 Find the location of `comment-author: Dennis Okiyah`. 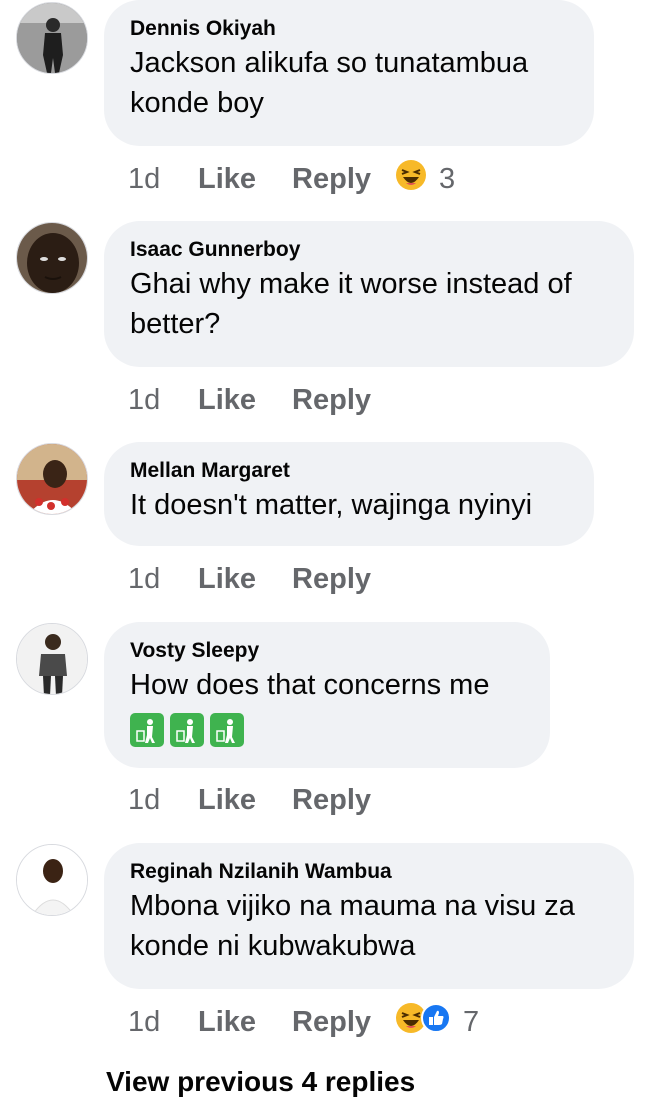

comment-author: Dennis Okiyah is located at coordinates (349, 29).